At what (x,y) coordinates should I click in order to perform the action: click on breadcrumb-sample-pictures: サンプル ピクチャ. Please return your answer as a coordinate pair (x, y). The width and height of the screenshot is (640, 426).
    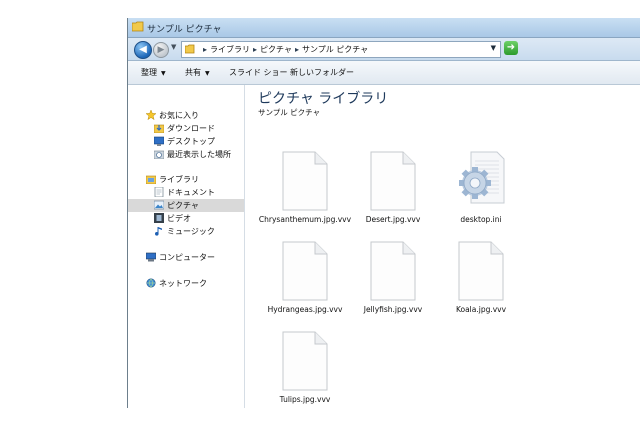
    Looking at the image, I should click on (335, 49).